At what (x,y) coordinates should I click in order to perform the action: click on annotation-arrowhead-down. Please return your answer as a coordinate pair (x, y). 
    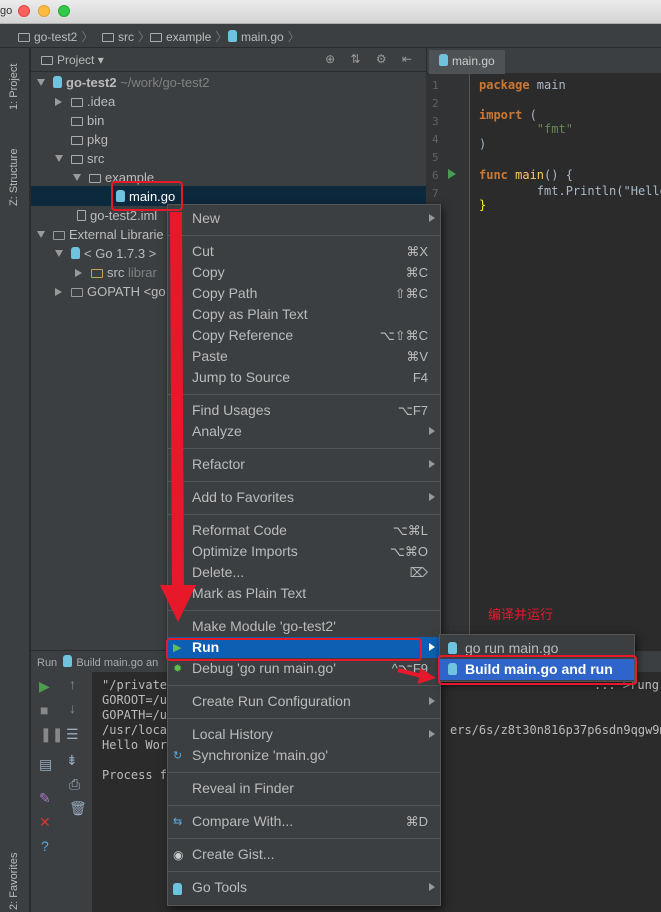
    Looking at the image, I should click on (178, 603).